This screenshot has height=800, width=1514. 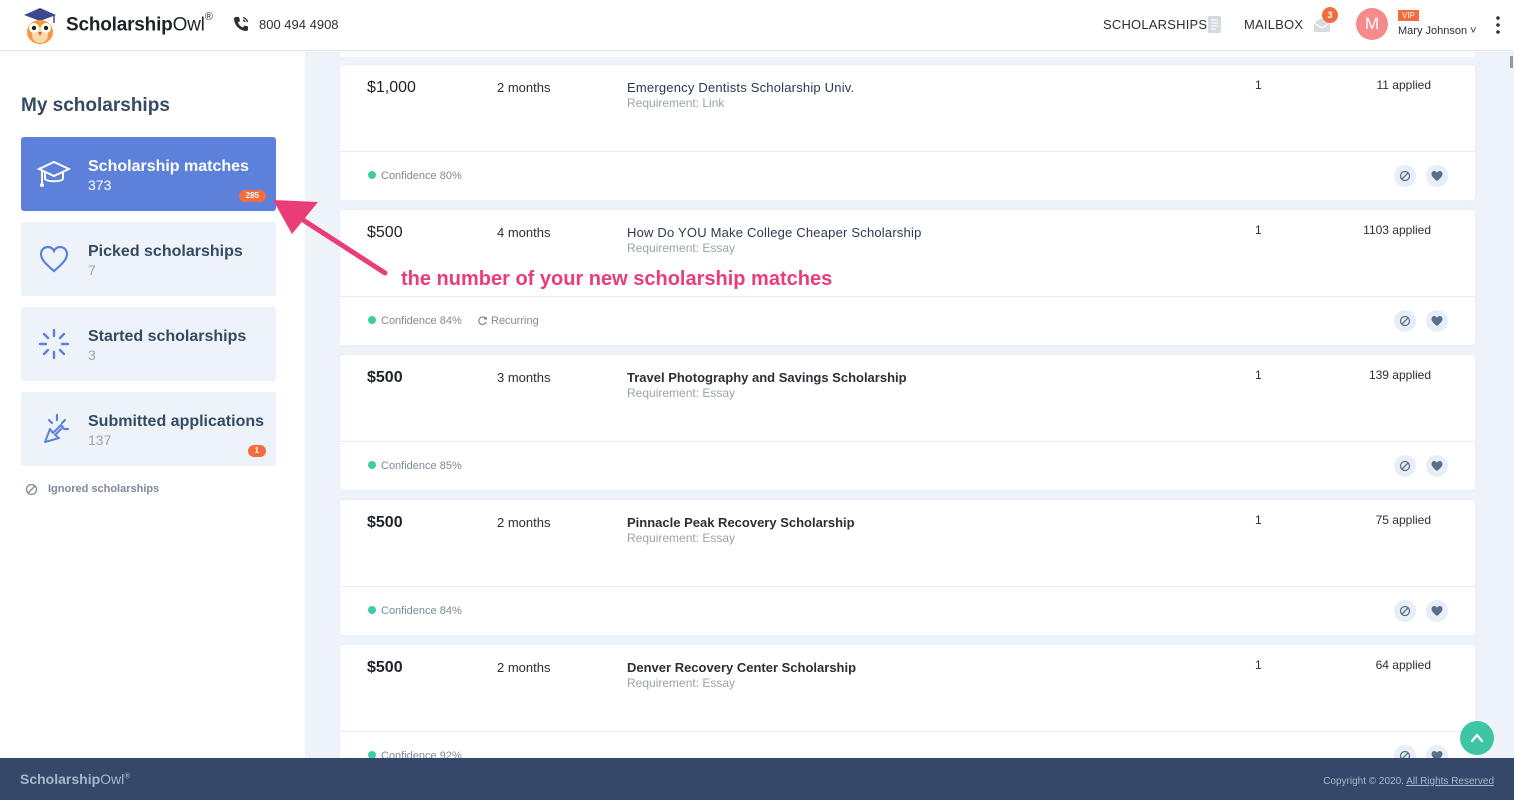 What do you see at coordinates (1363, 781) in the screenshot?
I see `copyright-text: Copyright © 2020.` at bounding box center [1363, 781].